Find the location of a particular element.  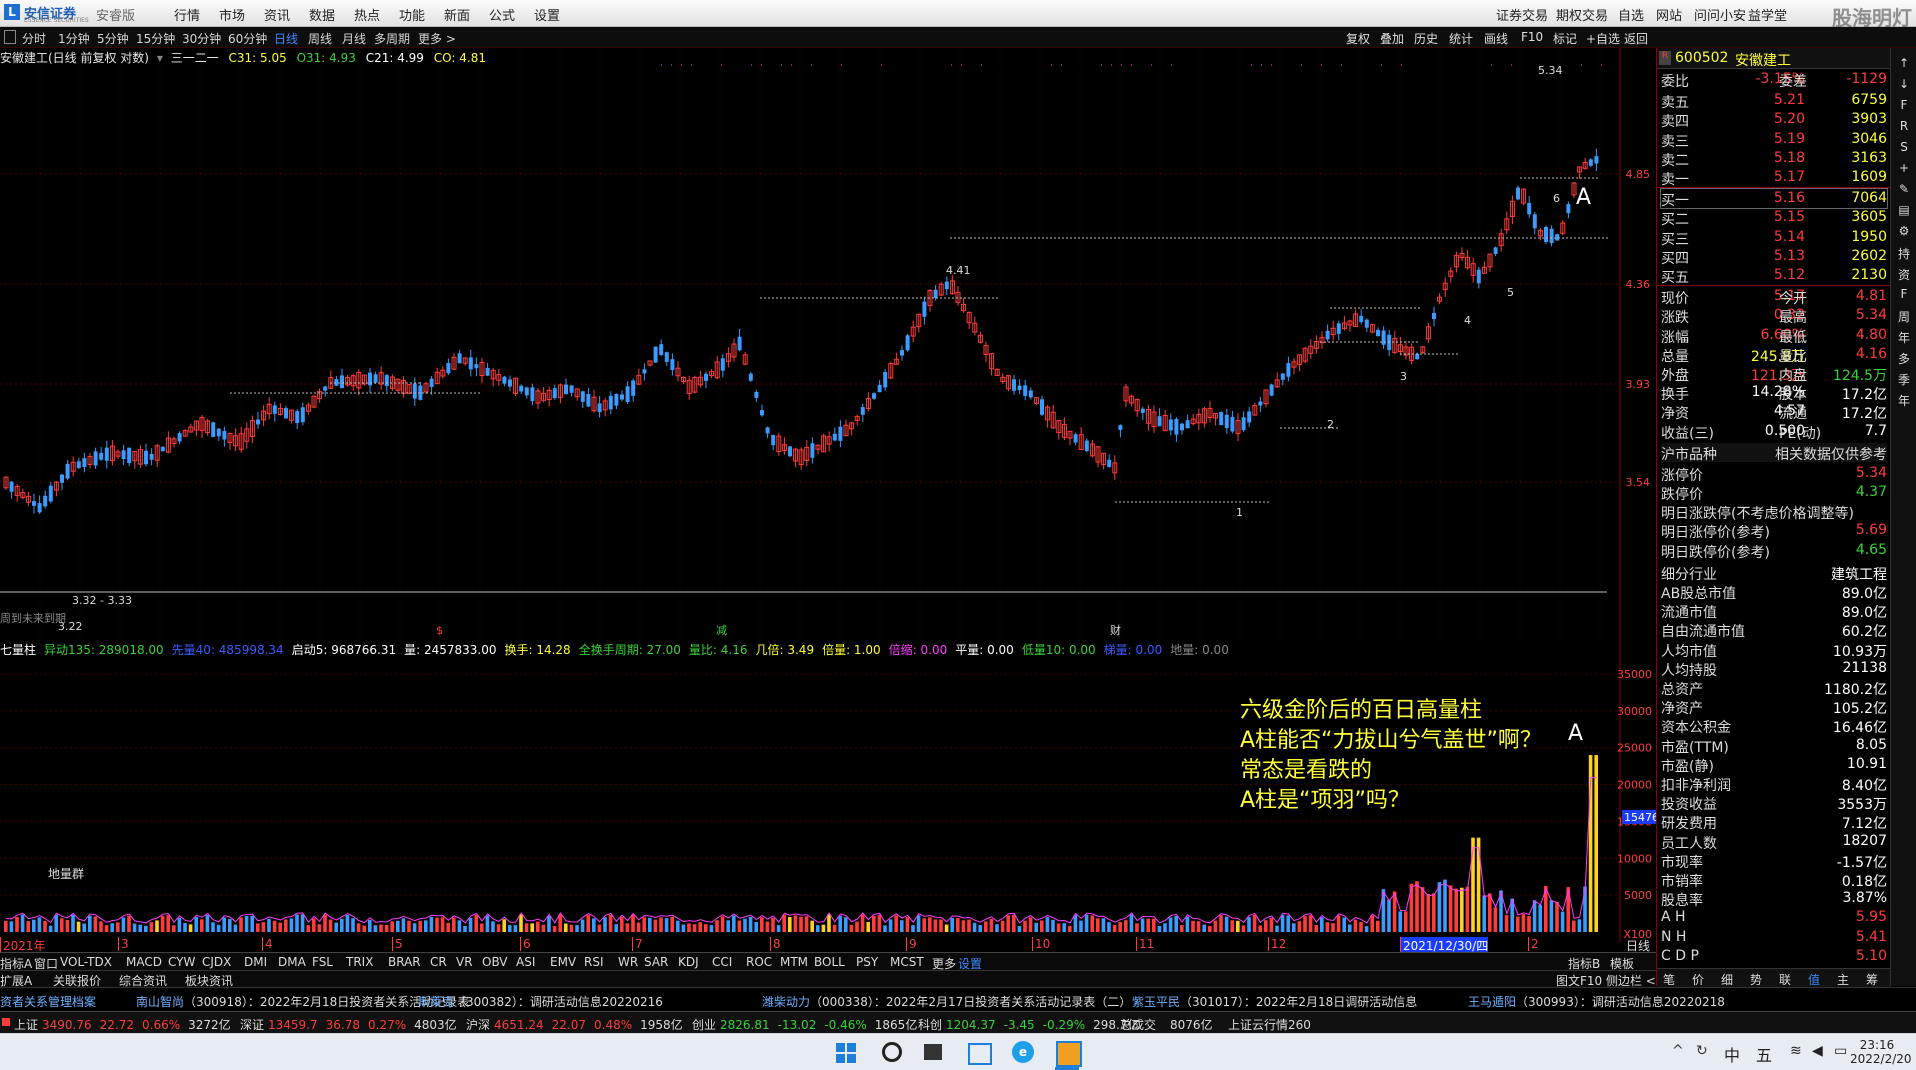

side-tool-9: ⚙ is located at coordinates (1904, 233).